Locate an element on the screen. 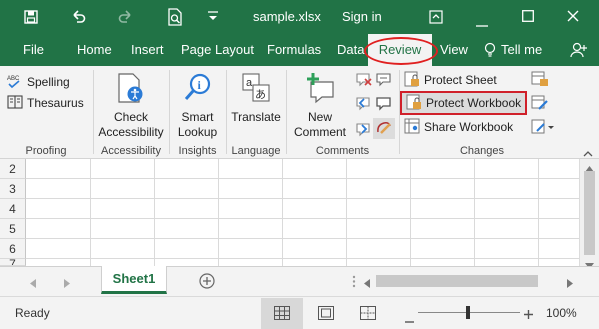 Image resolution: width=599 pixels, height=329 pixels. group-comments: New Comment Comments is located at coordinates (342, 112).